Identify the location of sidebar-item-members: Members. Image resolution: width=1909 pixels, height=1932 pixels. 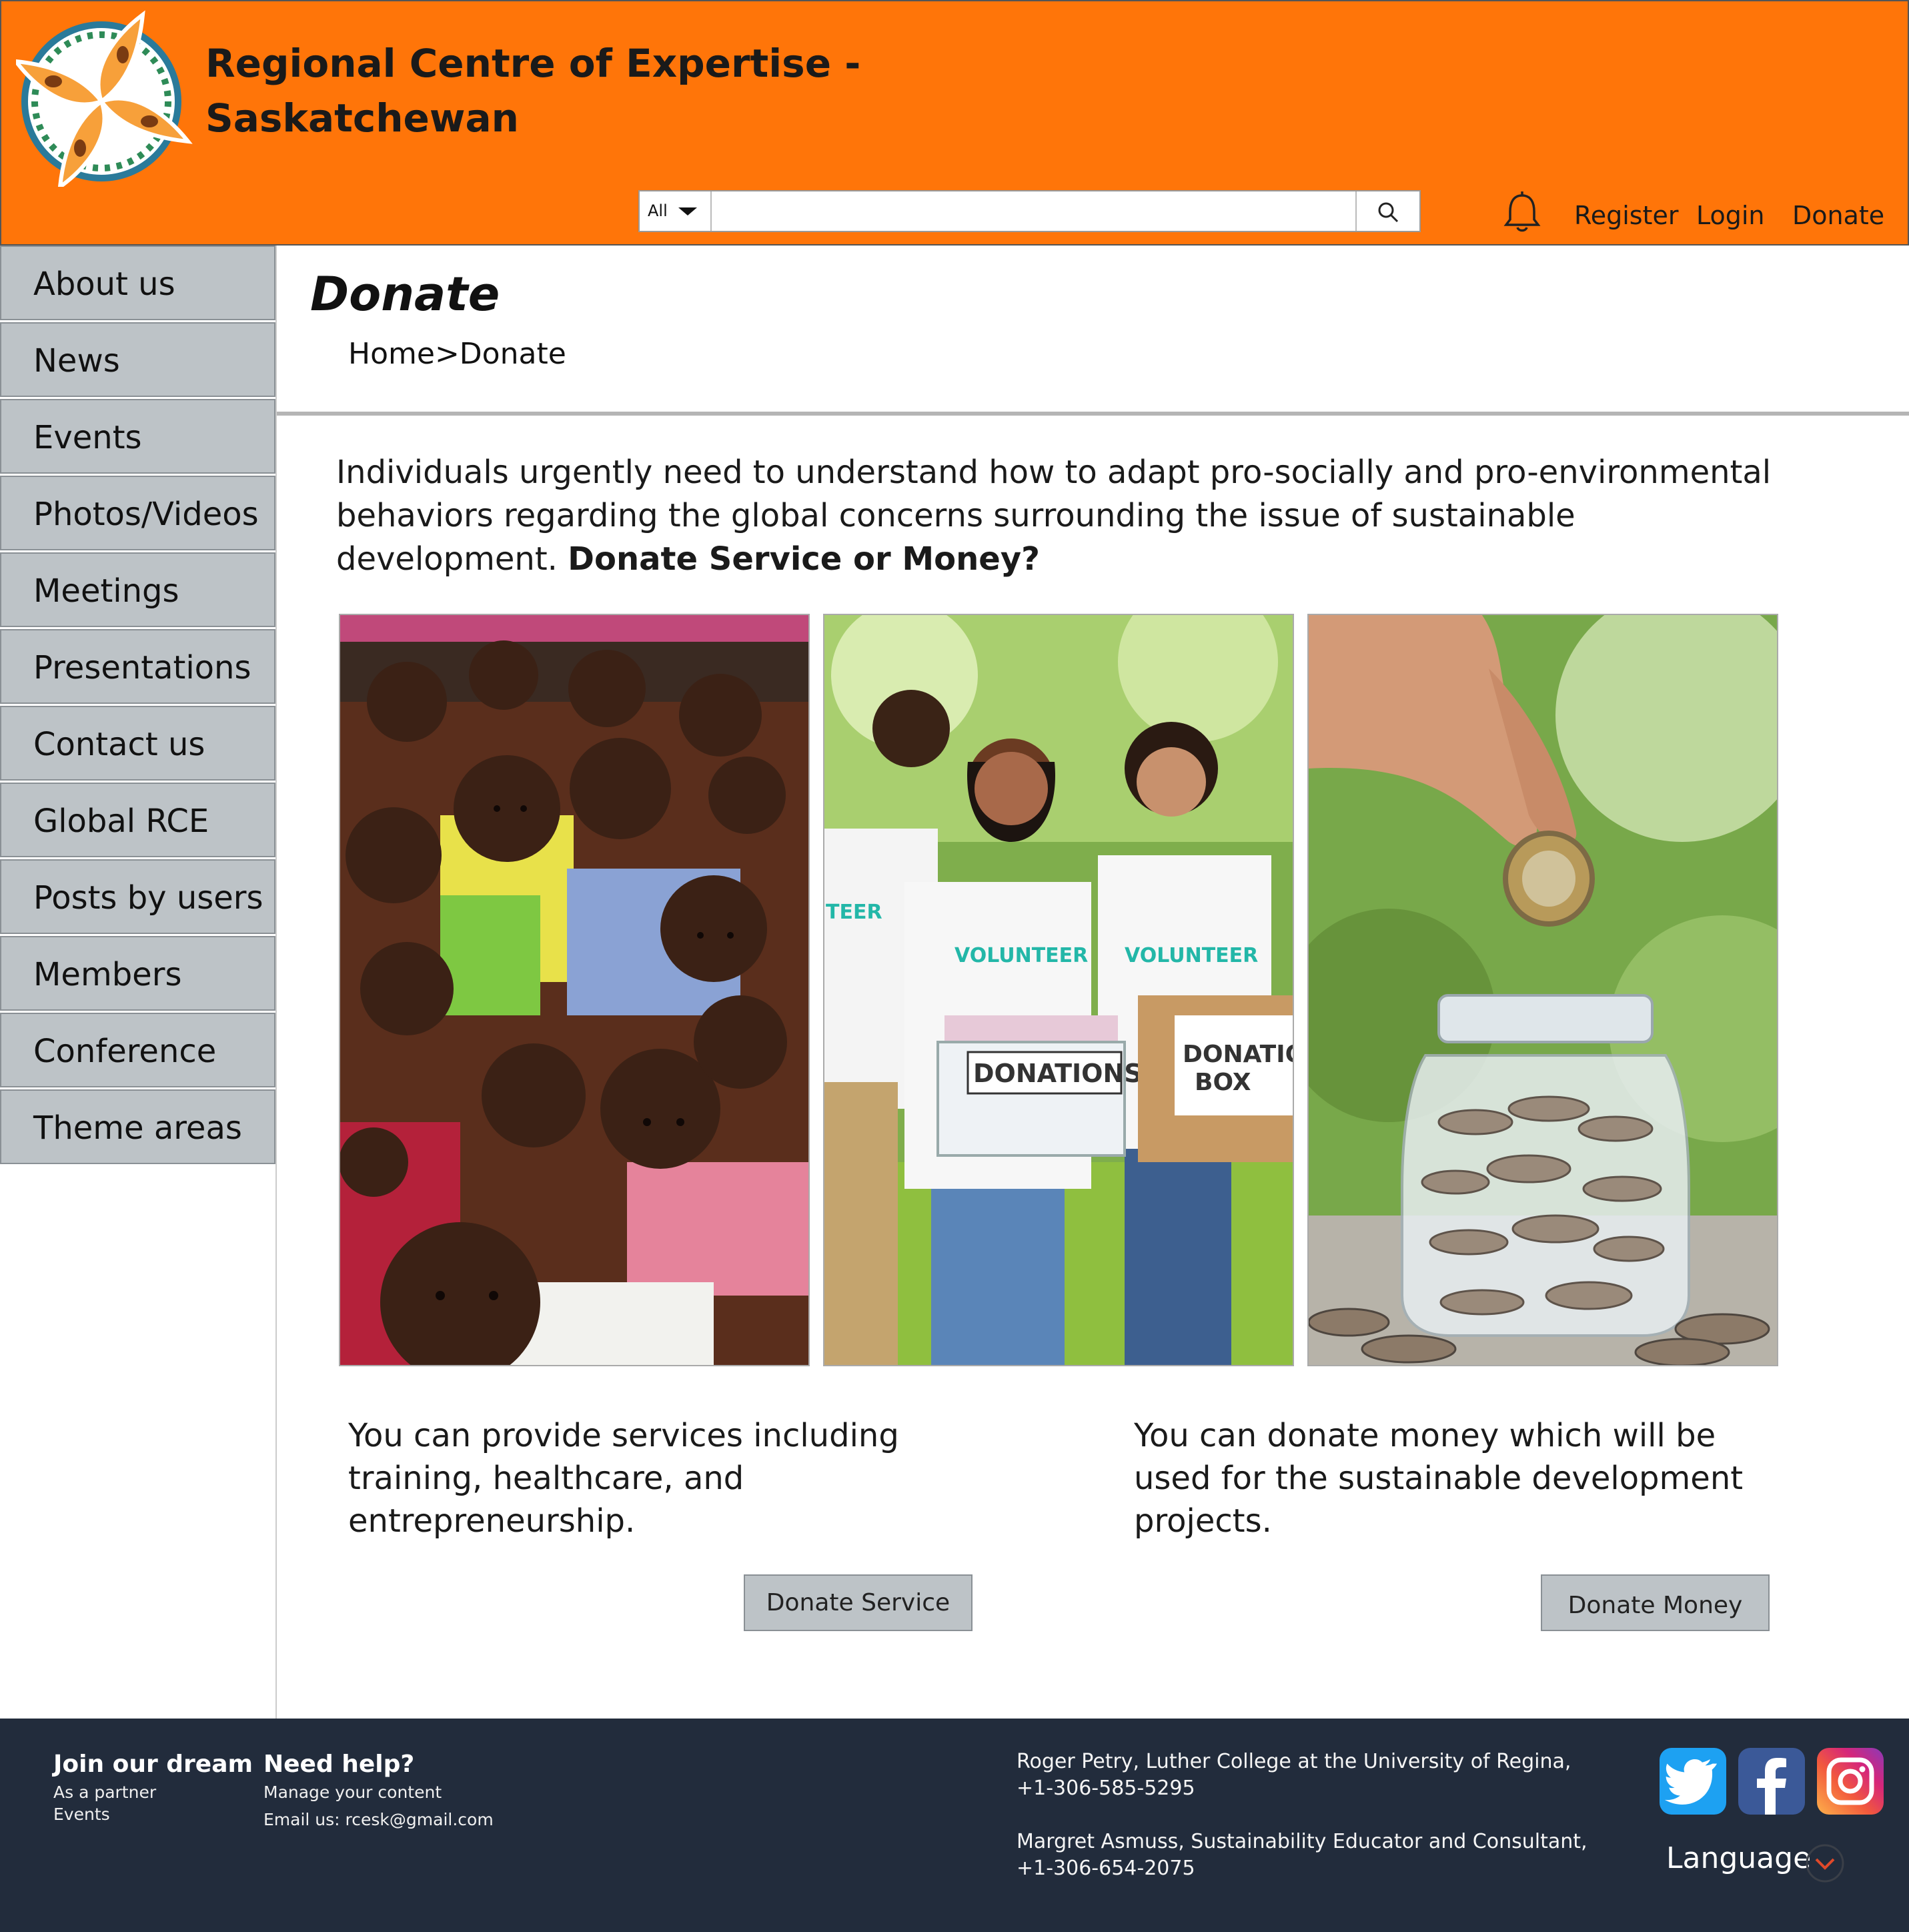
(137, 973).